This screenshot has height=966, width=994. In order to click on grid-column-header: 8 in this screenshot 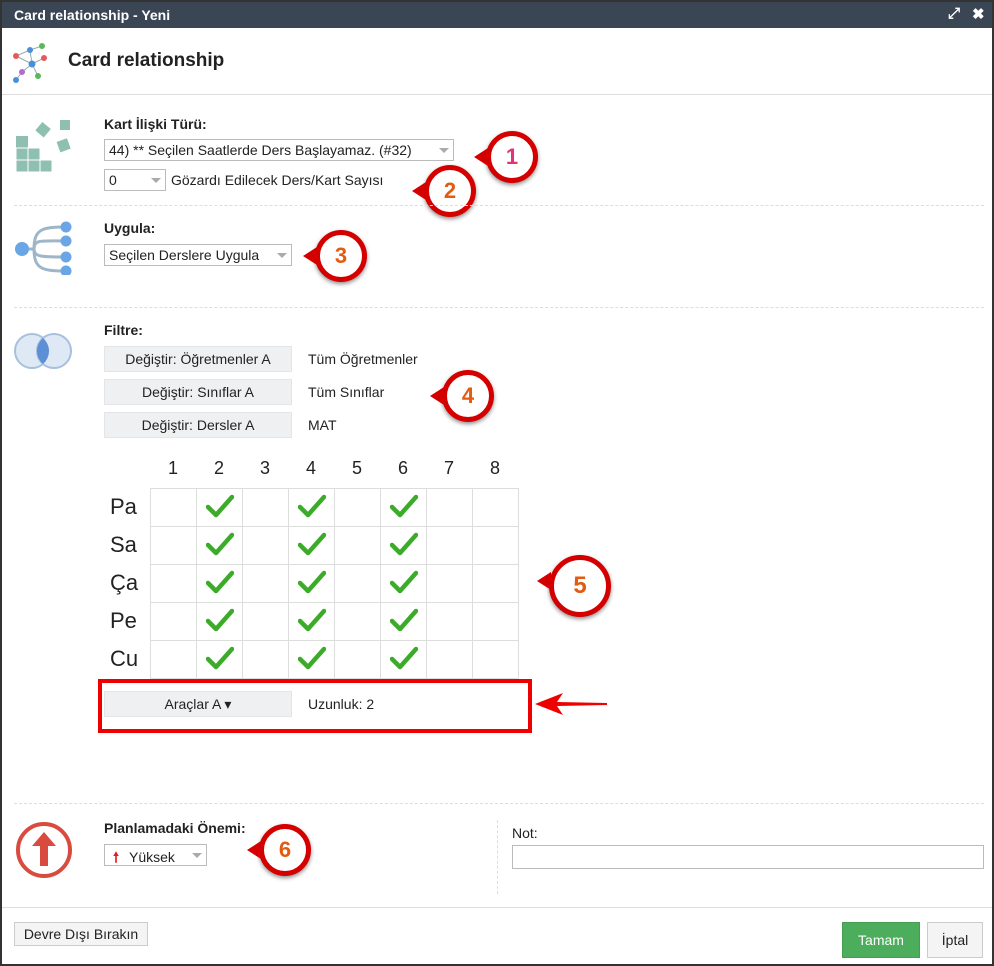, I will do `click(494, 468)`.